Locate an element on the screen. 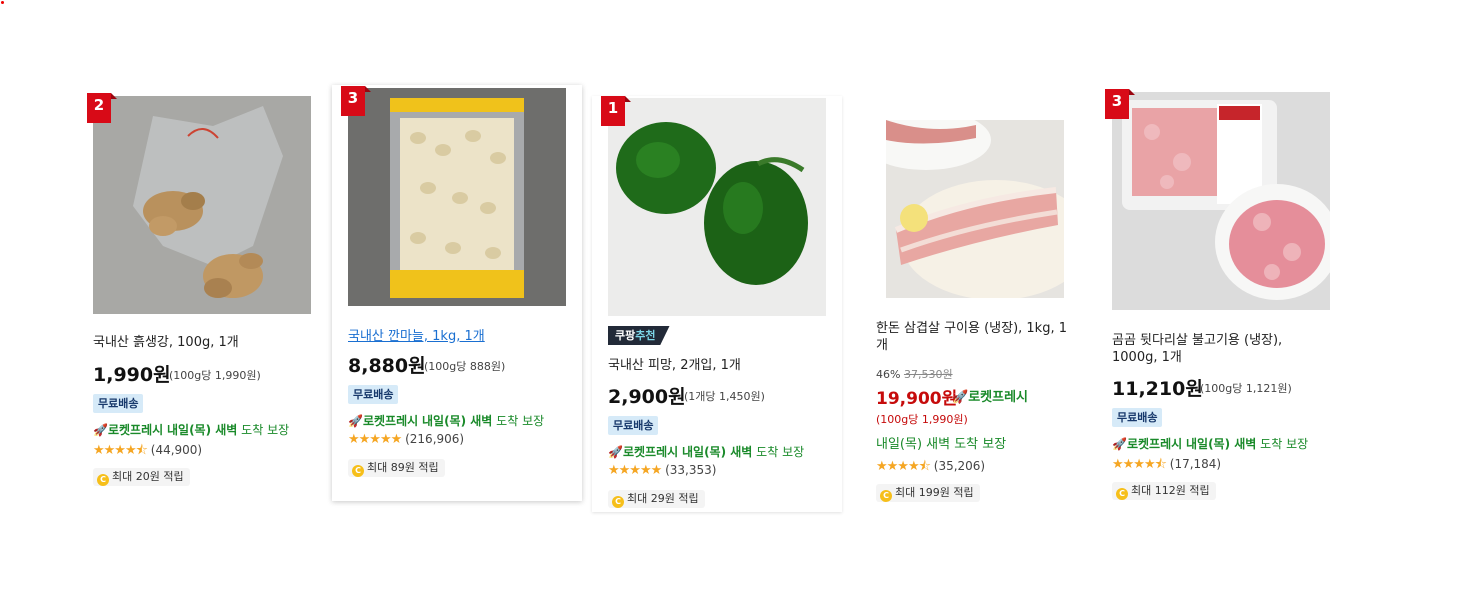 The width and height of the screenshot is (1475, 601). reward-badge: C 최대 20원 적립 is located at coordinates (141, 477).